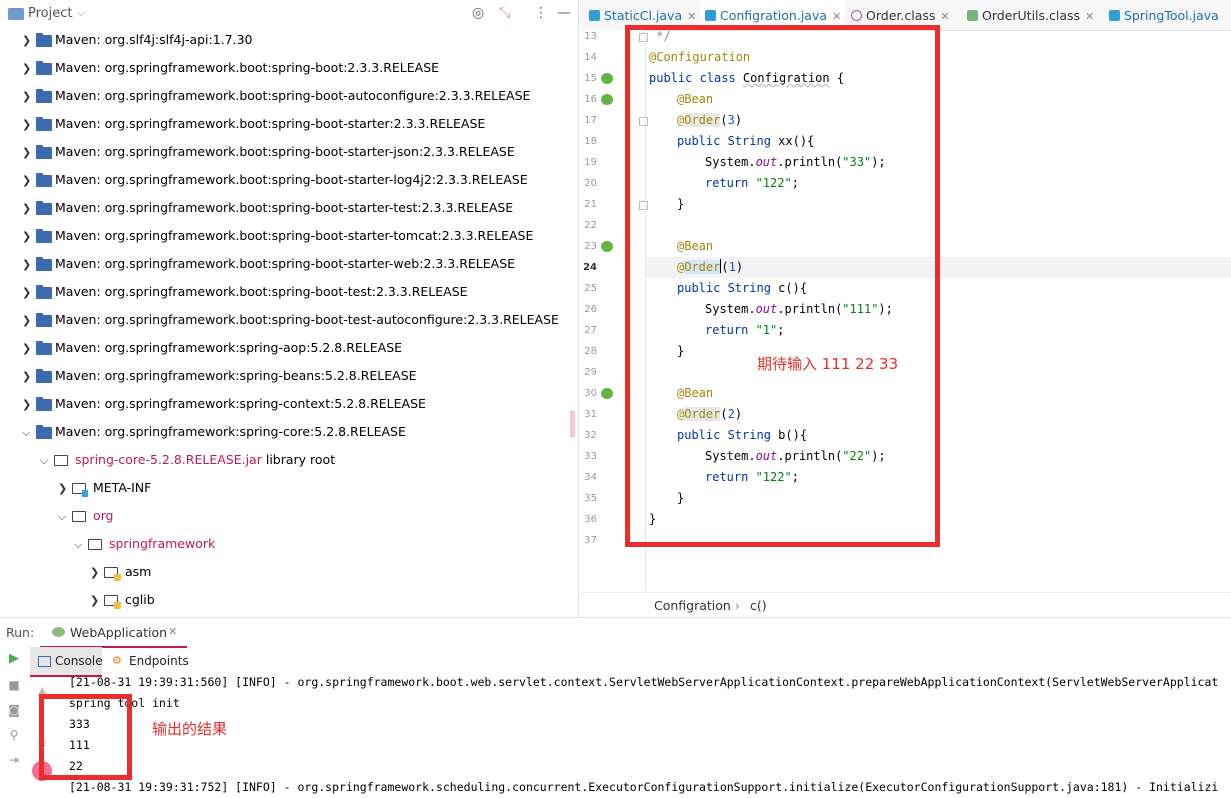  I want to click on class-file-icon, so click(856, 15).